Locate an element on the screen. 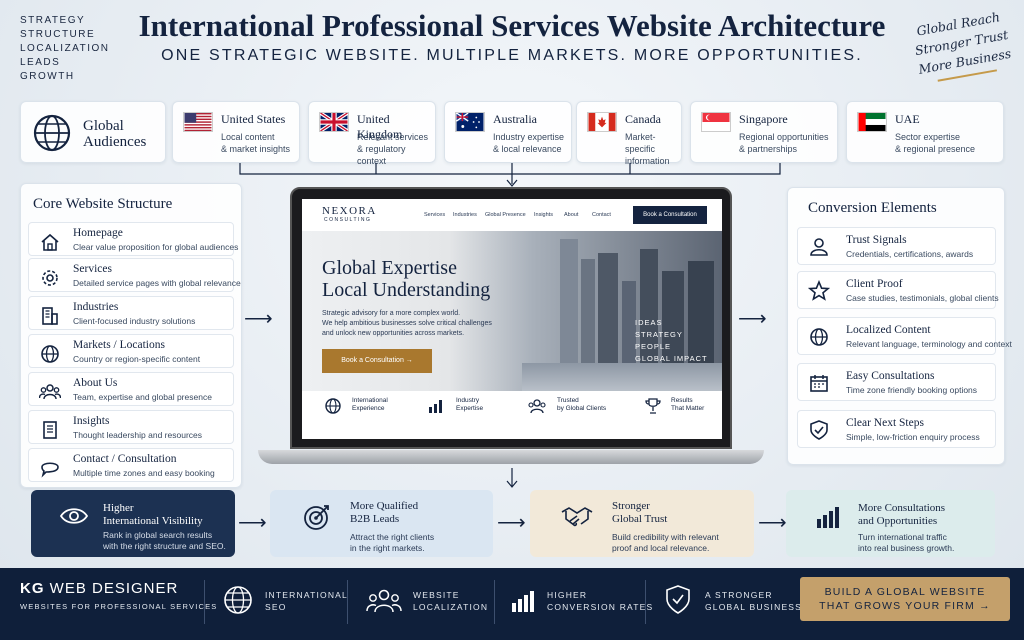 Image resolution: width=1024 pixels, height=640 pixels. eye-icon is located at coordinates (74, 516).